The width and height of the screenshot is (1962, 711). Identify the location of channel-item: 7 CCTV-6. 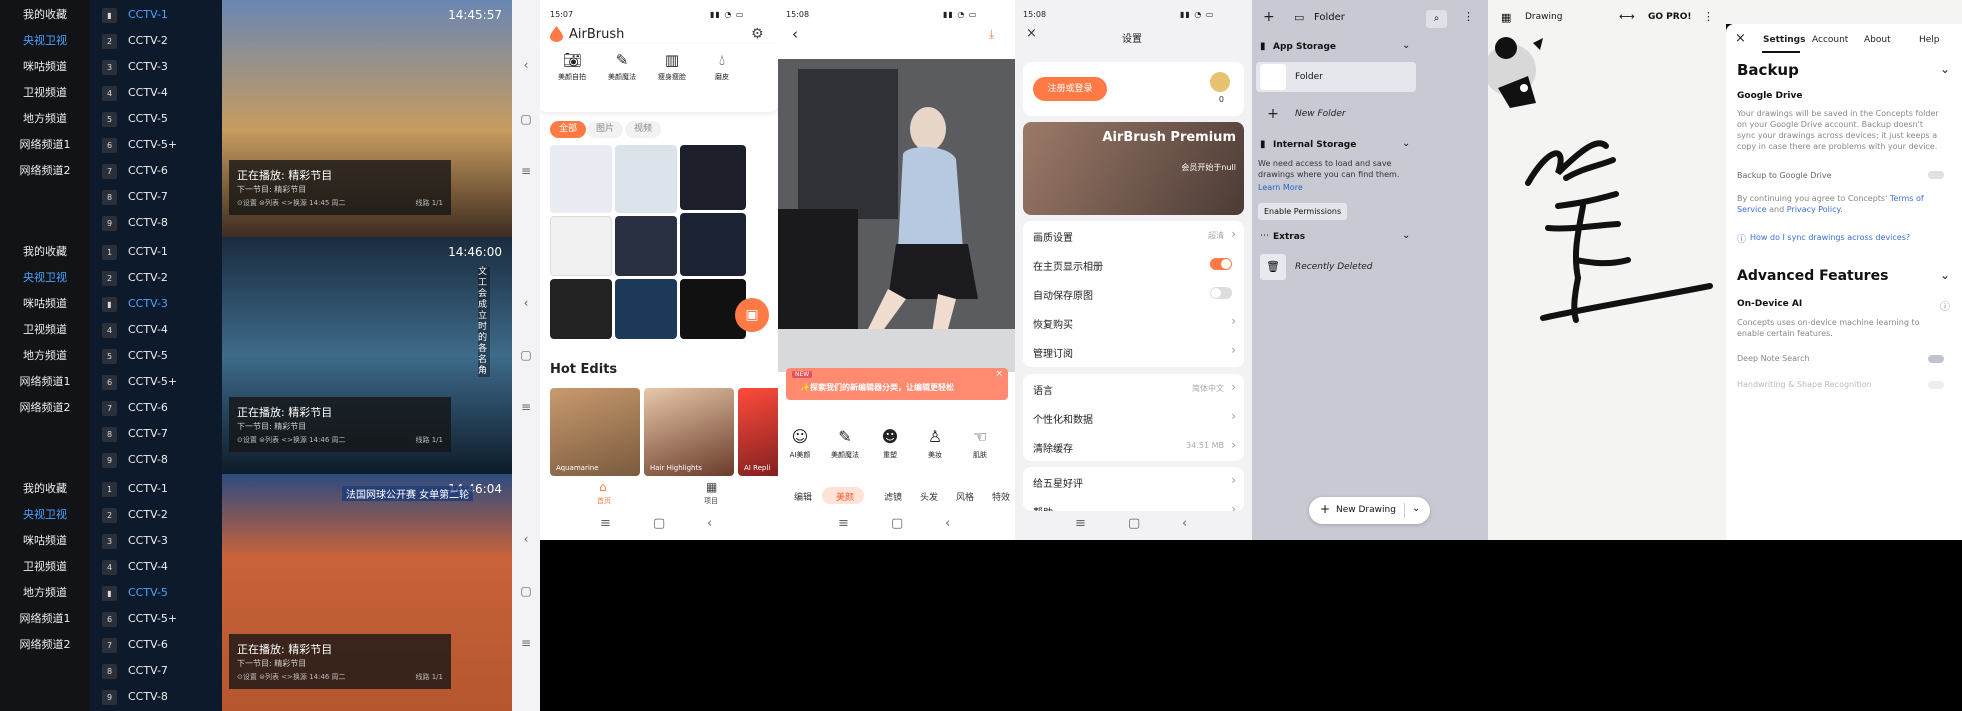
(156, 645).